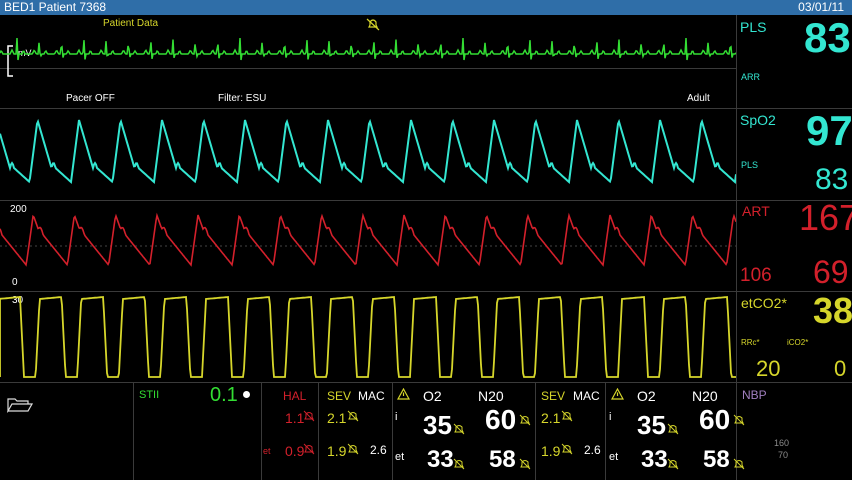  Describe the element at coordinates (242, 98) in the screenshot. I see `filter-status: Filter: ESU` at that location.